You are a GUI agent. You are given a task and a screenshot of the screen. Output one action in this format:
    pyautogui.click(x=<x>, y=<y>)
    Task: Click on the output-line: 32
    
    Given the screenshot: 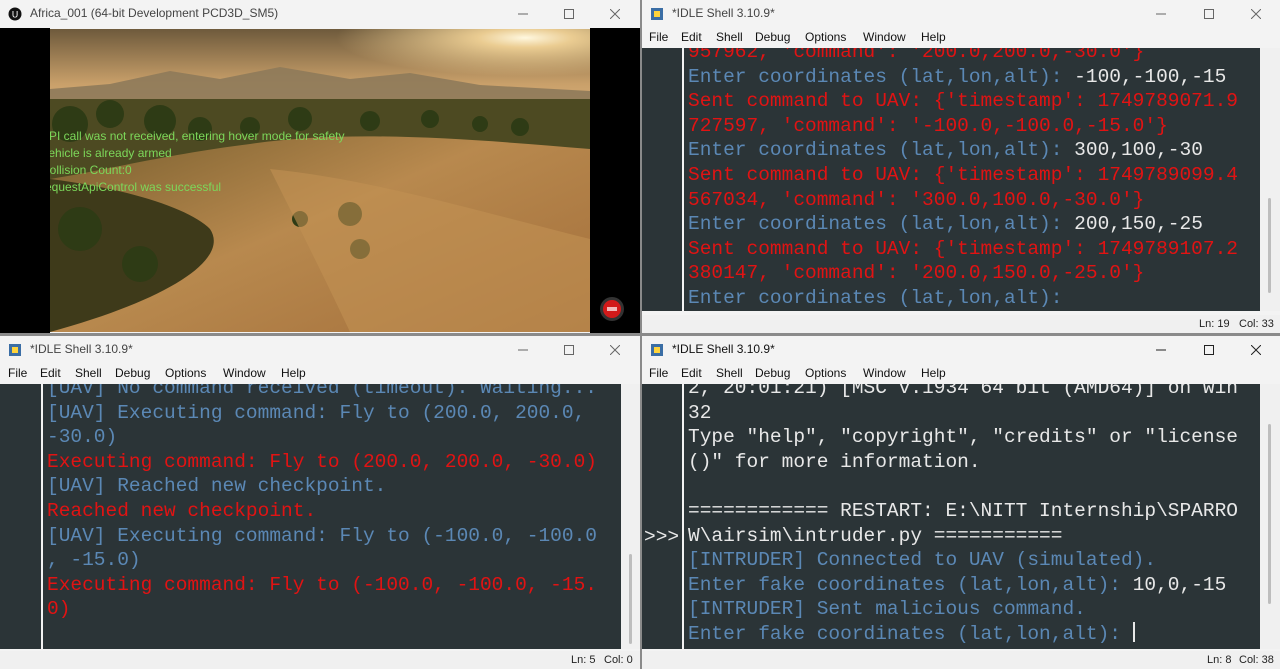 What is the action you would take?
    pyautogui.click(x=700, y=412)
    